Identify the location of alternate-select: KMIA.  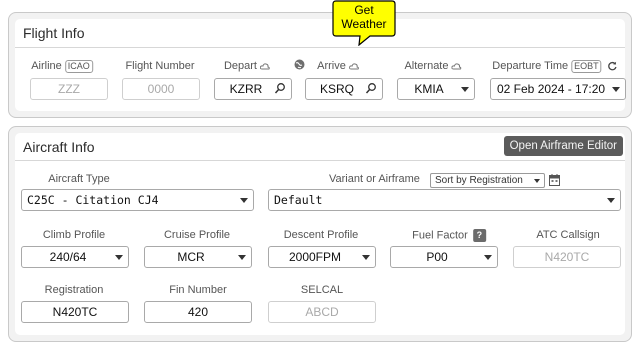
(436, 89).